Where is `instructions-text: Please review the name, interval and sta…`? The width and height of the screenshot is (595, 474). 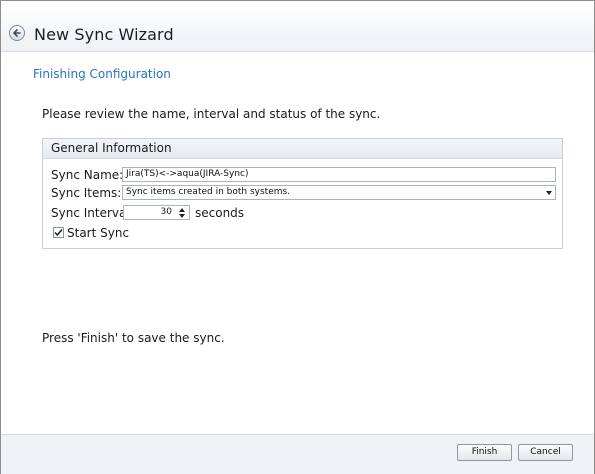 instructions-text: Please review the name, interval and sta… is located at coordinates (211, 114).